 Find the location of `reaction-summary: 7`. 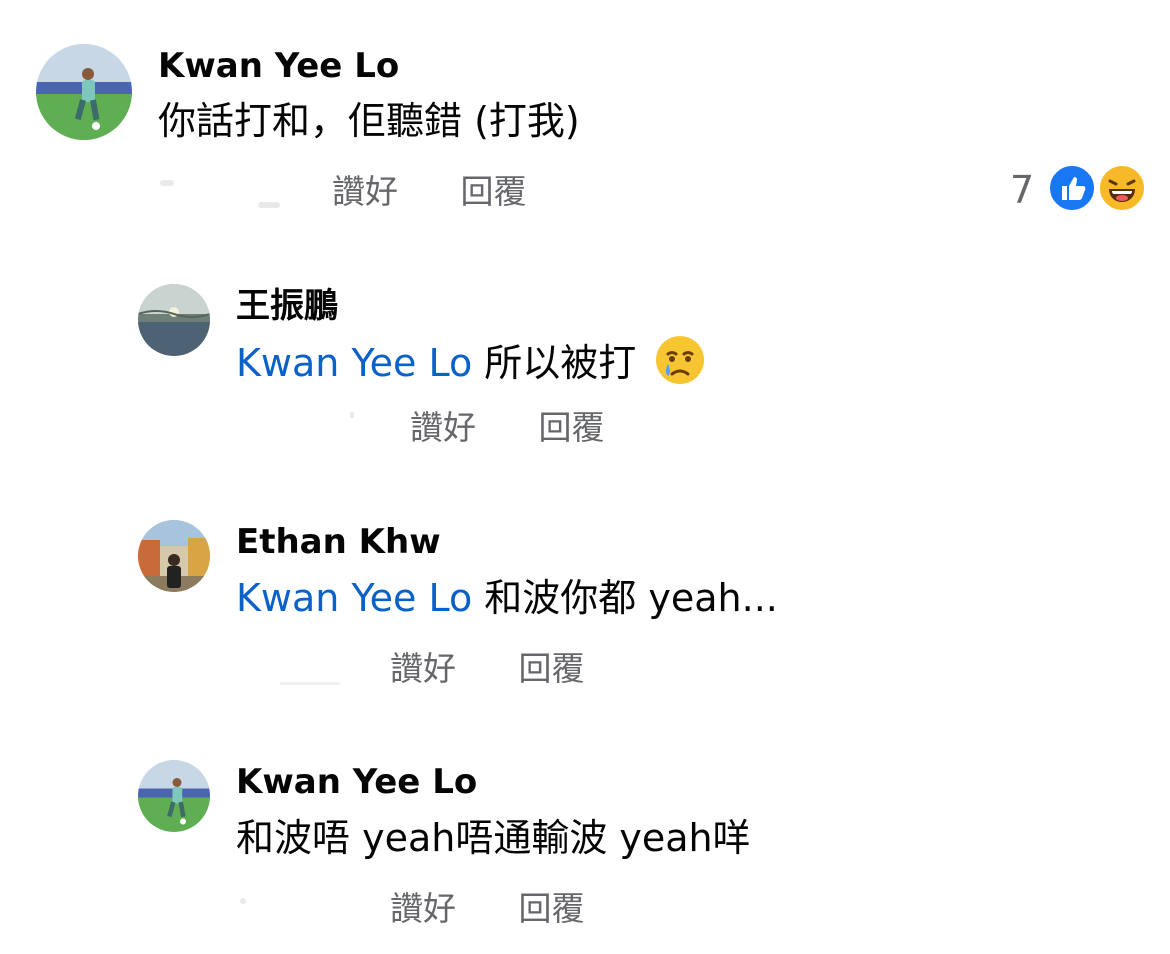

reaction-summary: 7 is located at coordinates (1085, 190).